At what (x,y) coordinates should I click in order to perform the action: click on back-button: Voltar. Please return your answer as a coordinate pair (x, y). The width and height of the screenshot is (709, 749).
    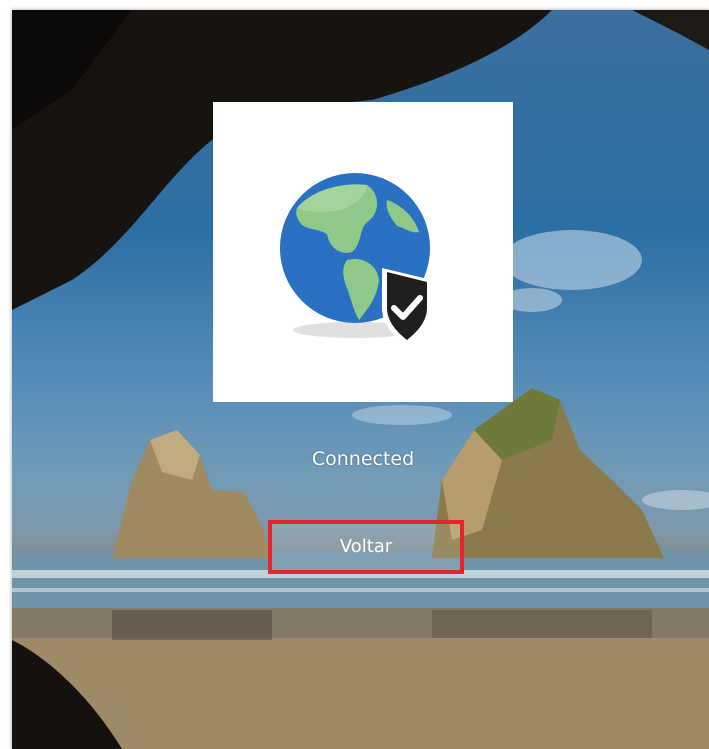
    Looking at the image, I should click on (366, 547).